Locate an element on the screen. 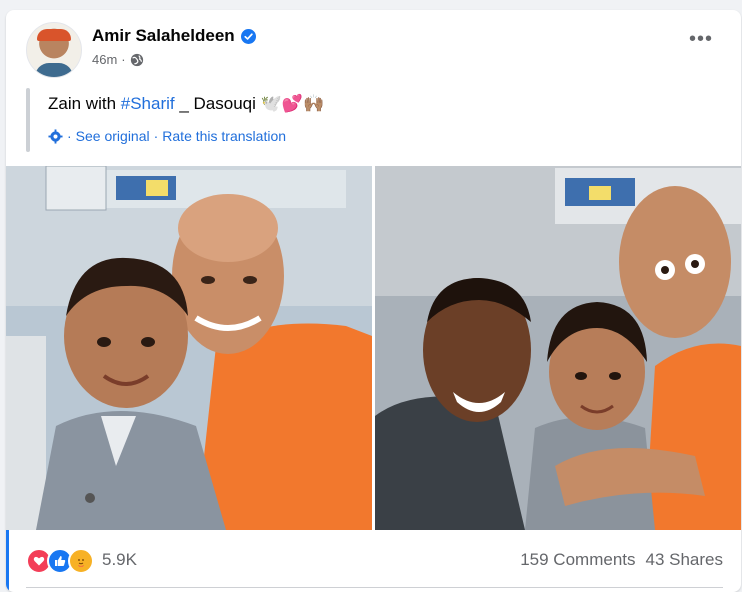 Image resolution: width=742 pixels, height=592 pixels. comments-count: 159 Comments is located at coordinates (577, 560).